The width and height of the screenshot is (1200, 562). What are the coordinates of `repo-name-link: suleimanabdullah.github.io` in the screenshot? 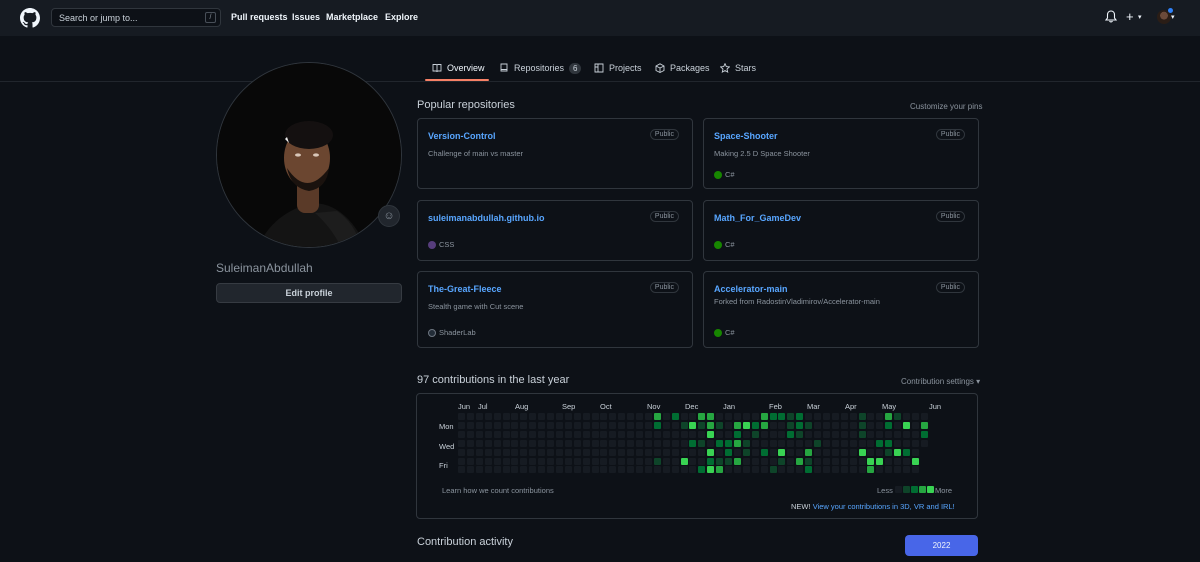 It's located at (486, 218).